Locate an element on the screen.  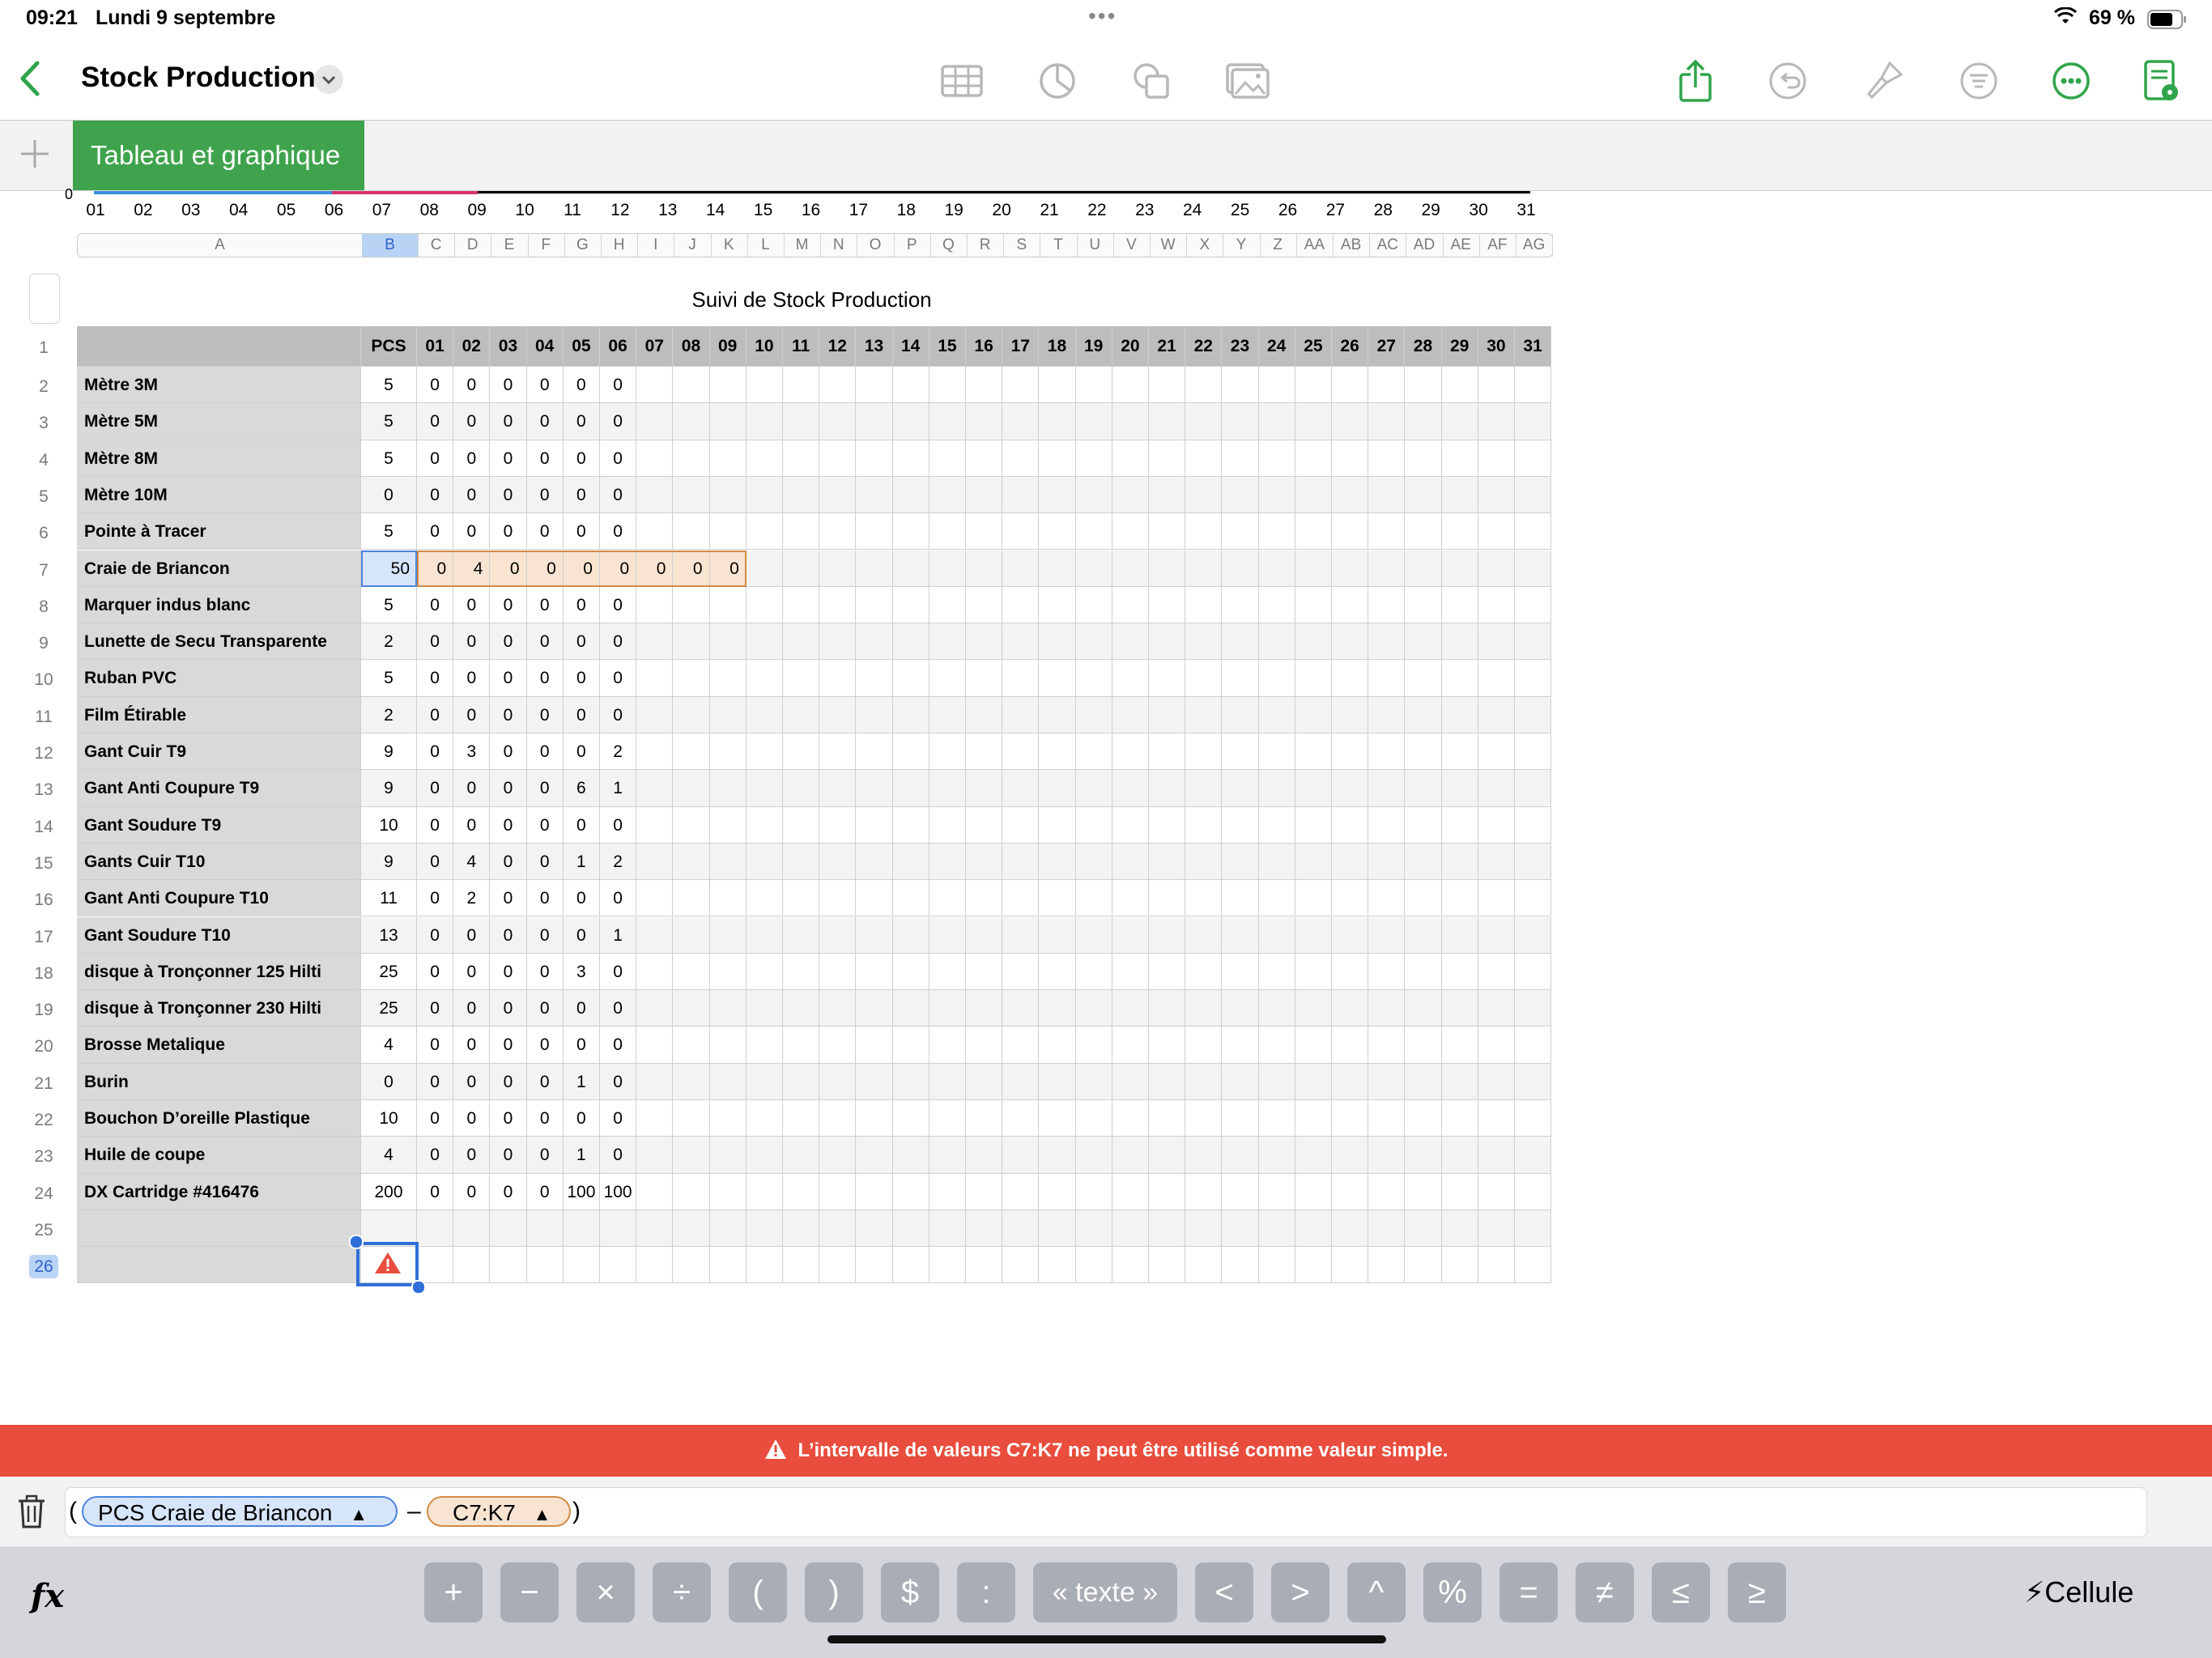
selection-handle-bottom-right is located at coordinates (418, 1287).